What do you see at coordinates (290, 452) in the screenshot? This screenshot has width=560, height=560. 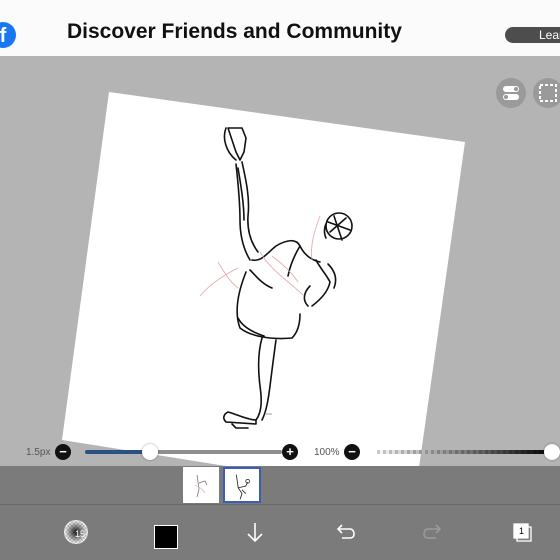 I see `brush-size-plus-button: +` at bounding box center [290, 452].